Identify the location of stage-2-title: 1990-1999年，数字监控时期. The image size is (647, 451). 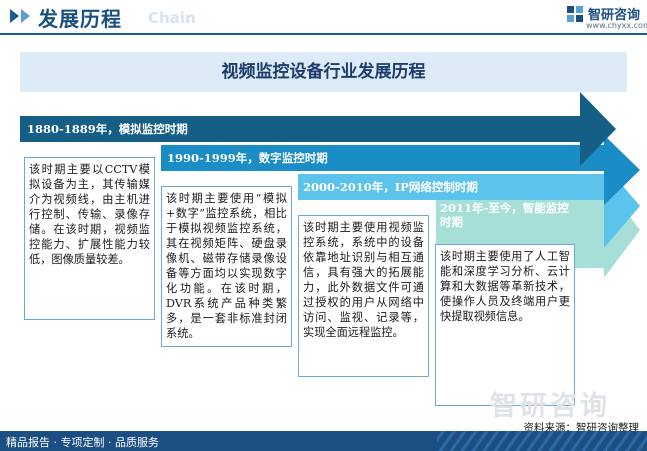
(247, 158).